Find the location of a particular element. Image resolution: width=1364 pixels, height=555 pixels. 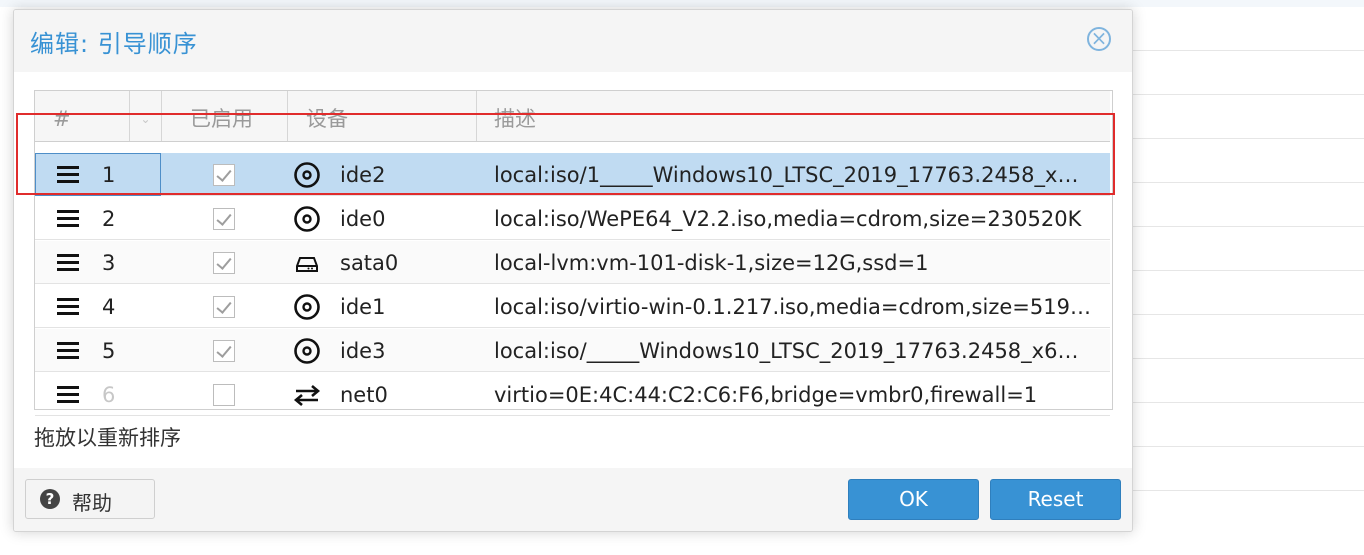

column-header-description: 描述 is located at coordinates (793, 116).